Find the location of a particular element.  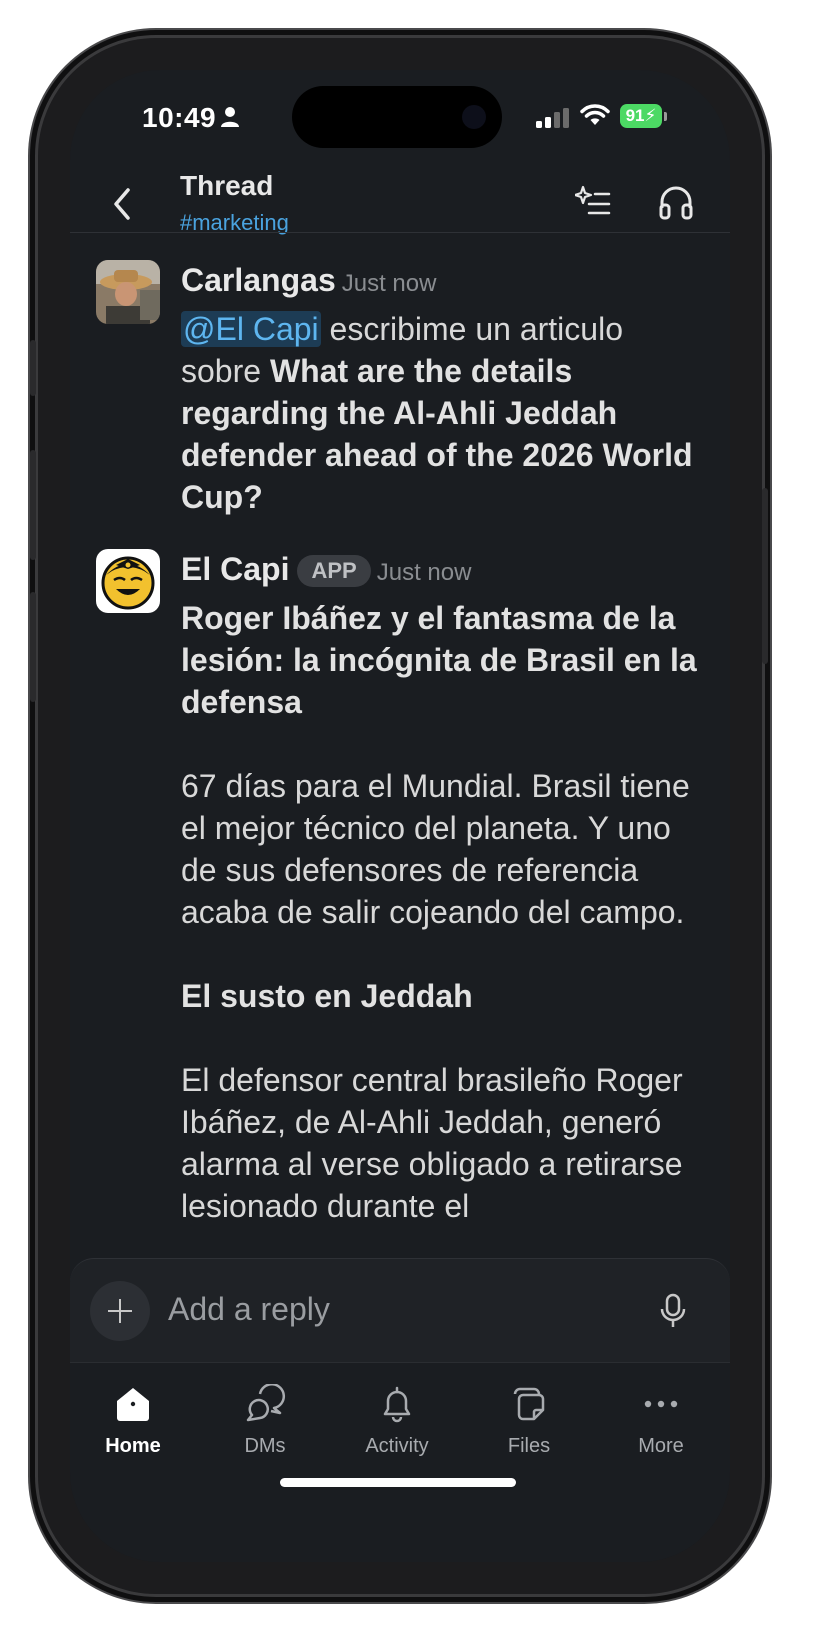

bell-icon is located at coordinates (397, 1404).